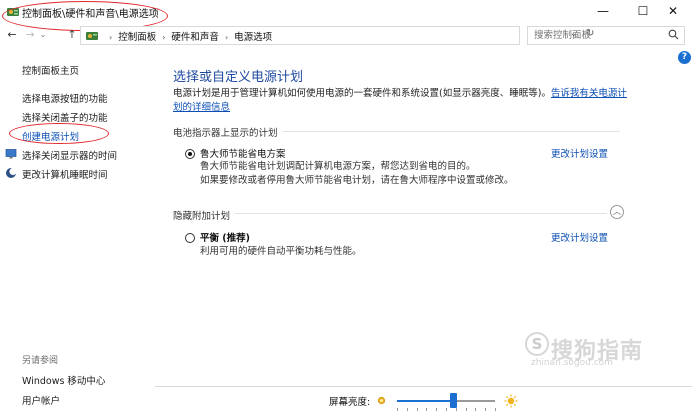 This screenshot has height=420, width=692. What do you see at coordinates (65, 98) in the screenshot?
I see `sidebar-item-power-button: 选择电源按钮的功能` at bounding box center [65, 98].